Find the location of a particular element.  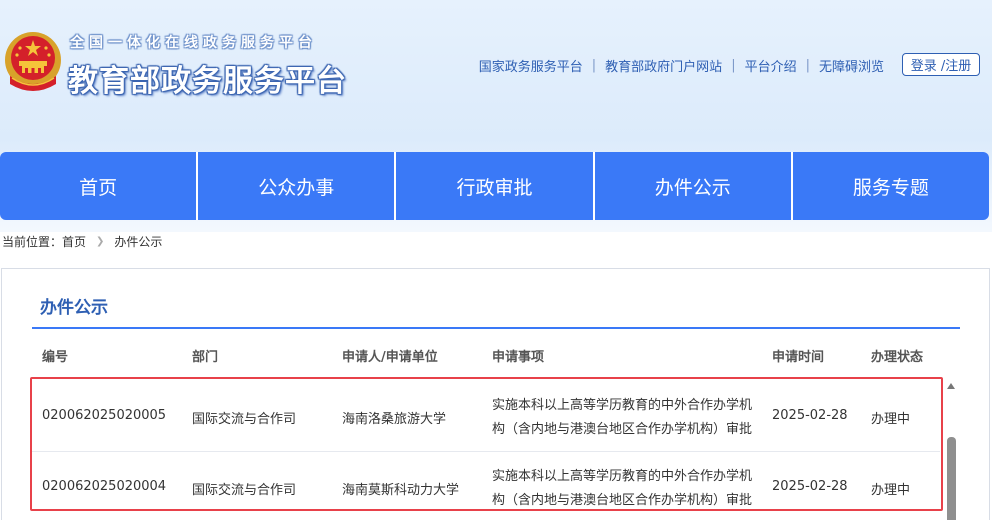

login-register-button: 登录 /注册 is located at coordinates (941, 64).